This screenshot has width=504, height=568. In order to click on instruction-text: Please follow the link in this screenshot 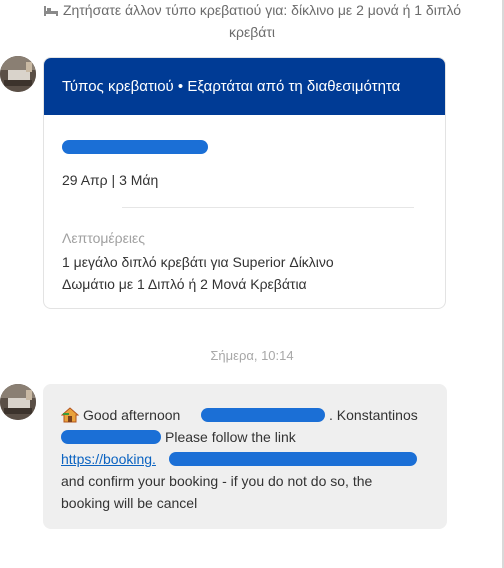, I will do `click(230, 437)`.